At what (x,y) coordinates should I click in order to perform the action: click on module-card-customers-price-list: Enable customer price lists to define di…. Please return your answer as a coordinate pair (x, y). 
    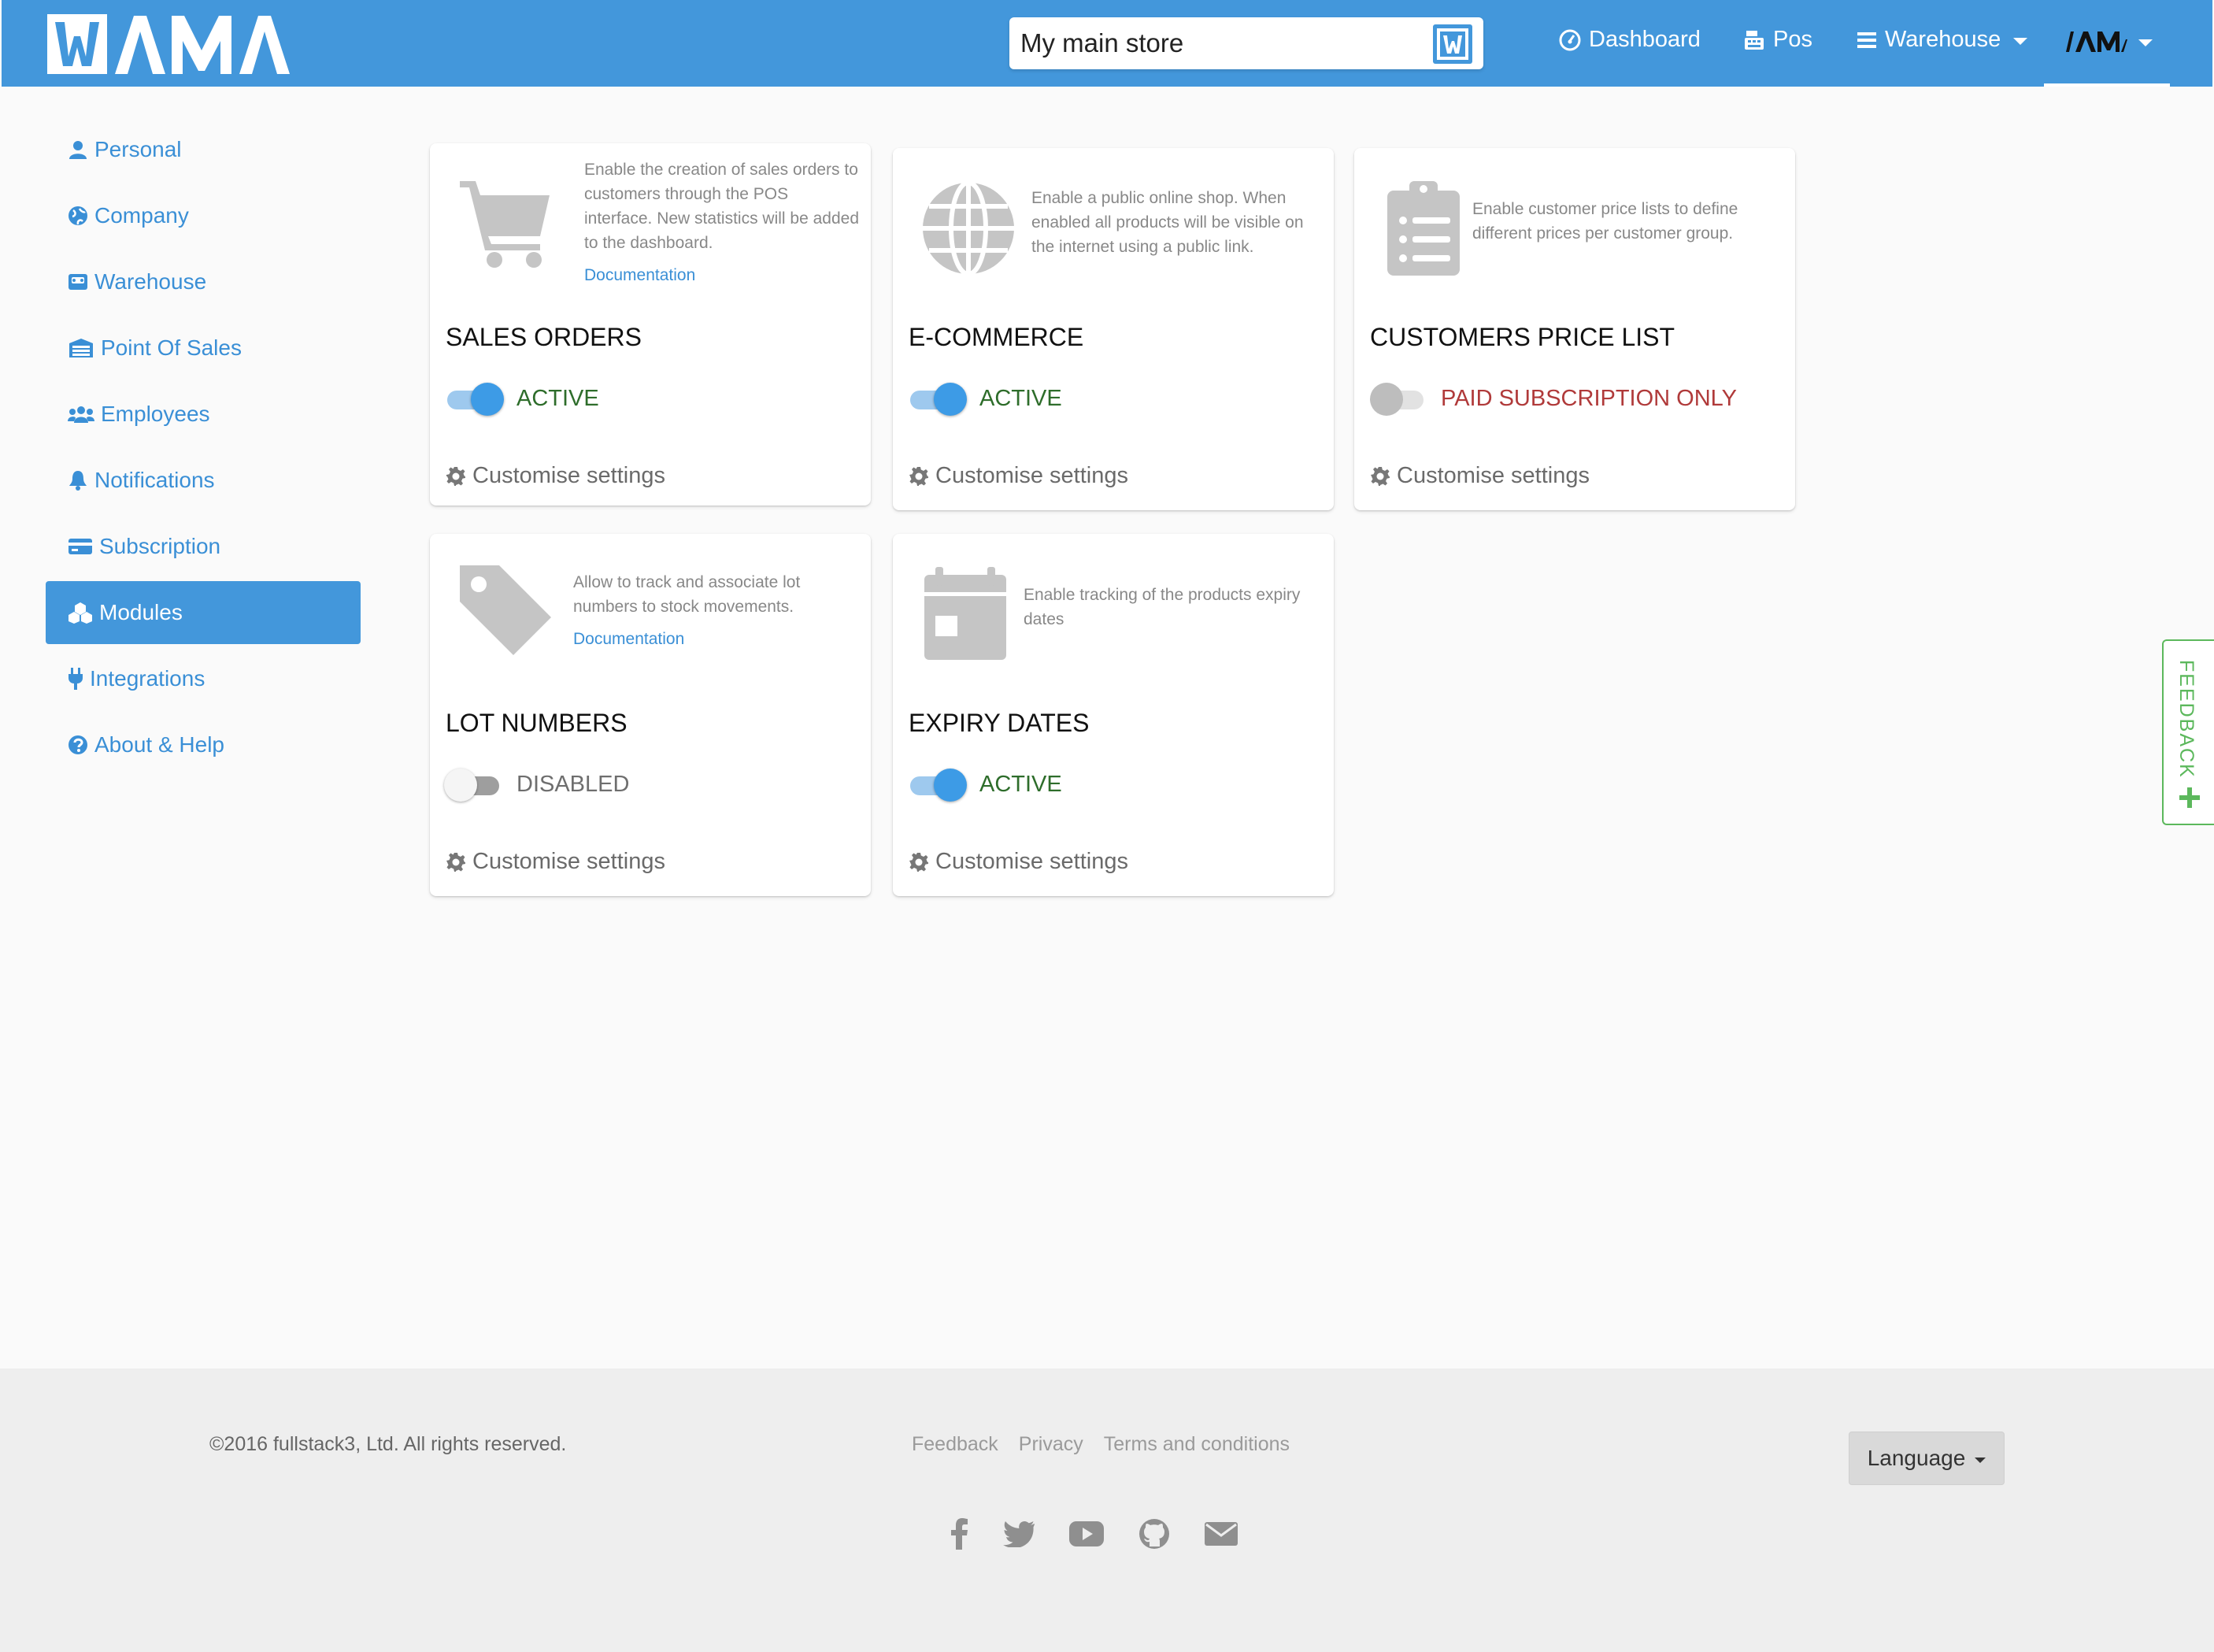
    Looking at the image, I should click on (1574, 329).